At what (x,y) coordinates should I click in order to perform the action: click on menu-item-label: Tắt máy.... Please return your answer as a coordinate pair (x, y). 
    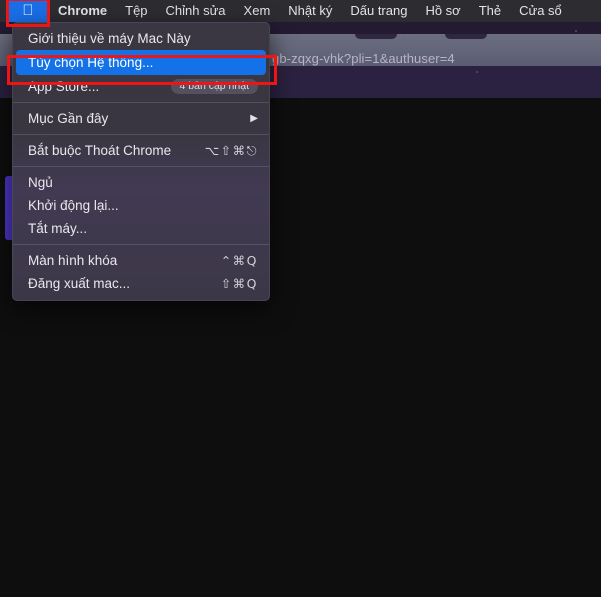
    Looking at the image, I should click on (58, 228).